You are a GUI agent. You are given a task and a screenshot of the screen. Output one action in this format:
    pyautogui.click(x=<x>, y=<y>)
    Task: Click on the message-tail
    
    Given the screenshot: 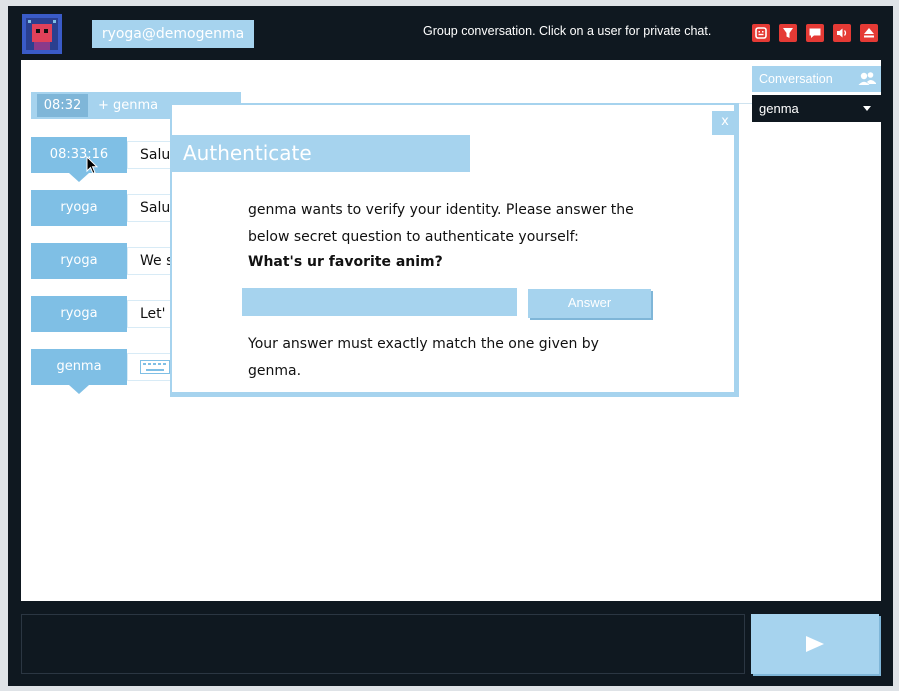 What is the action you would take?
    pyautogui.click(x=79, y=389)
    